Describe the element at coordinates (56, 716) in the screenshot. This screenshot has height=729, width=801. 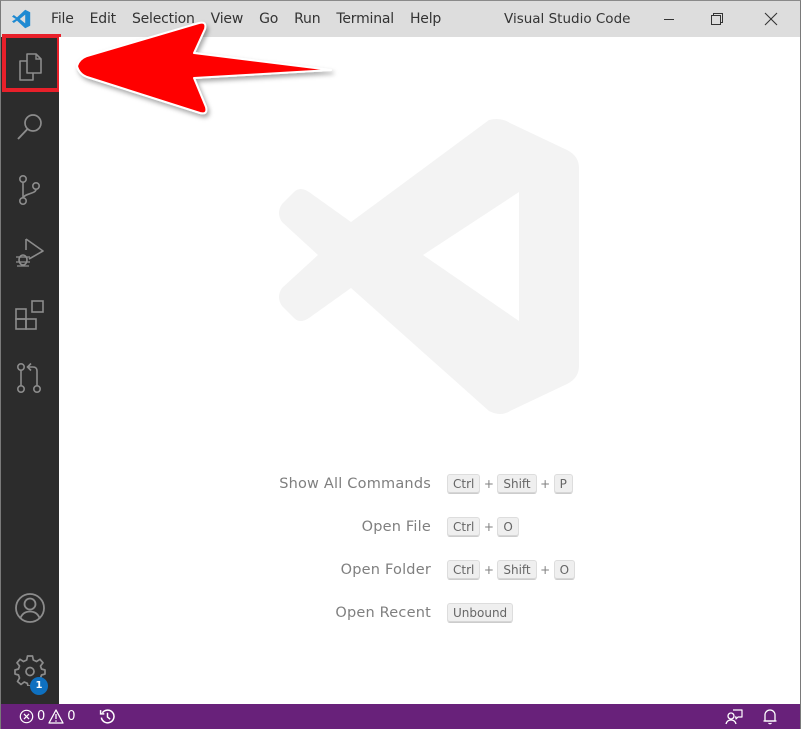
I see `warning-icon` at that location.